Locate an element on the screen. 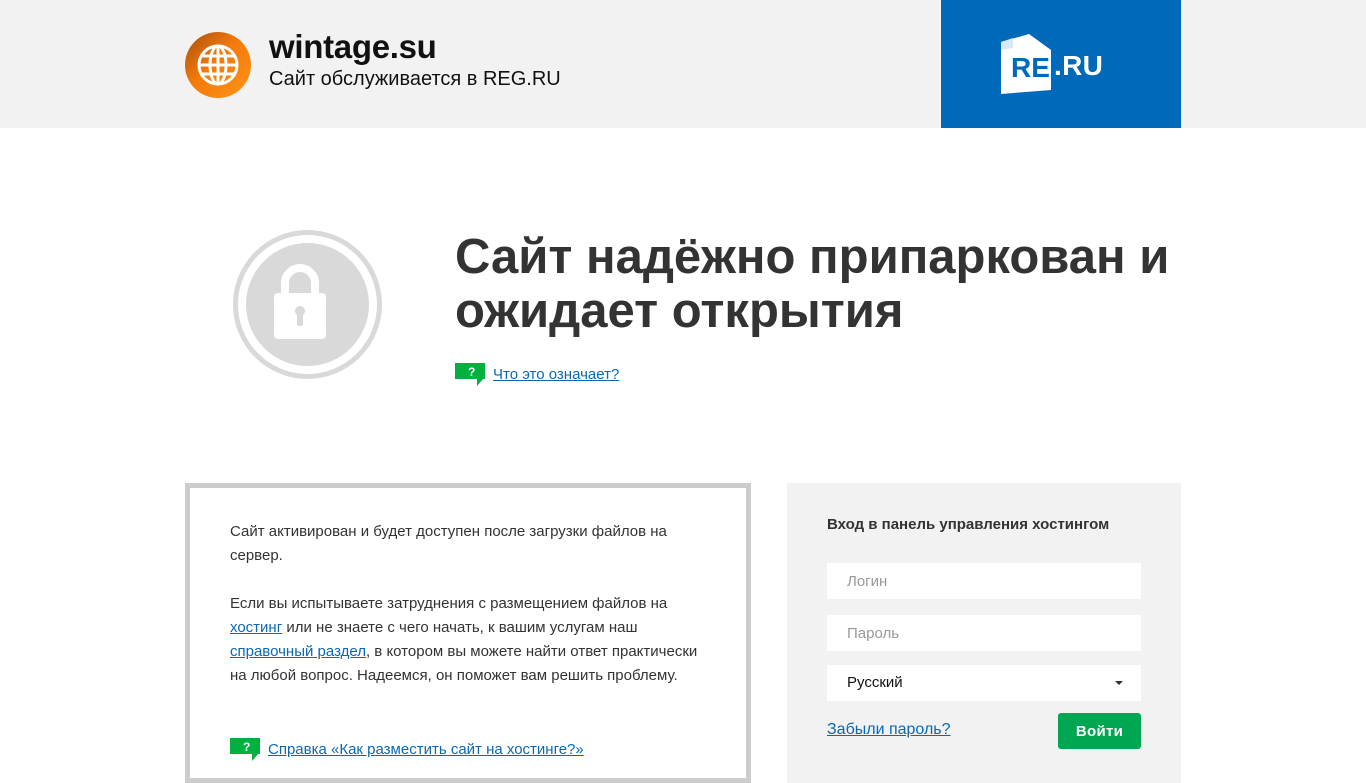 The width and height of the screenshot is (1366, 783). password-input is located at coordinates (984, 633).